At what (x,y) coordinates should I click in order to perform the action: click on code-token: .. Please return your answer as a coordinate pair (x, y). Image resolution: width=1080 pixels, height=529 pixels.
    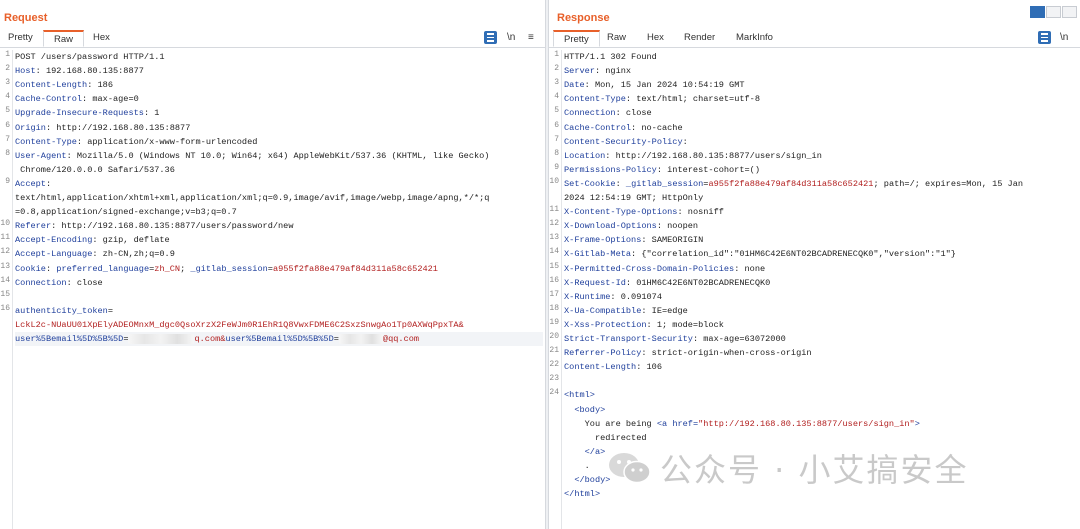
    Looking at the image, I should click on (577, 465).